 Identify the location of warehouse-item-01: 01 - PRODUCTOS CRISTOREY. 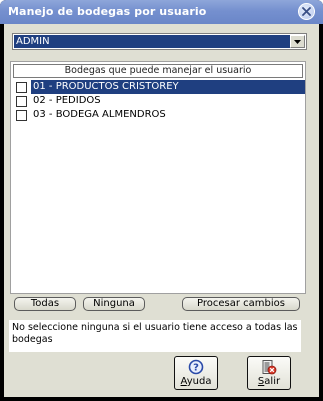
(159, 87).